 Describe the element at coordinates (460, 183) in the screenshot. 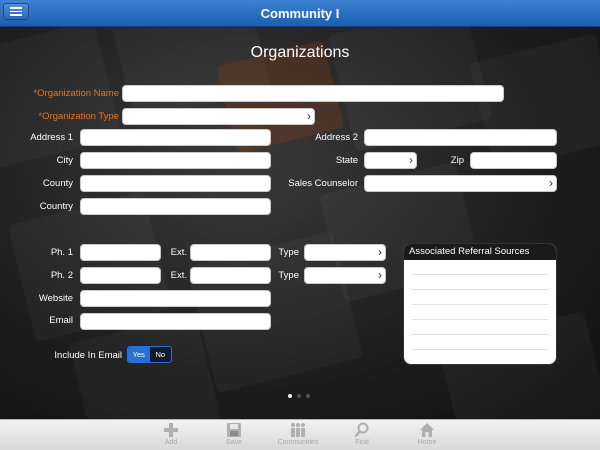

I see `sales-counselor-select` at that location.